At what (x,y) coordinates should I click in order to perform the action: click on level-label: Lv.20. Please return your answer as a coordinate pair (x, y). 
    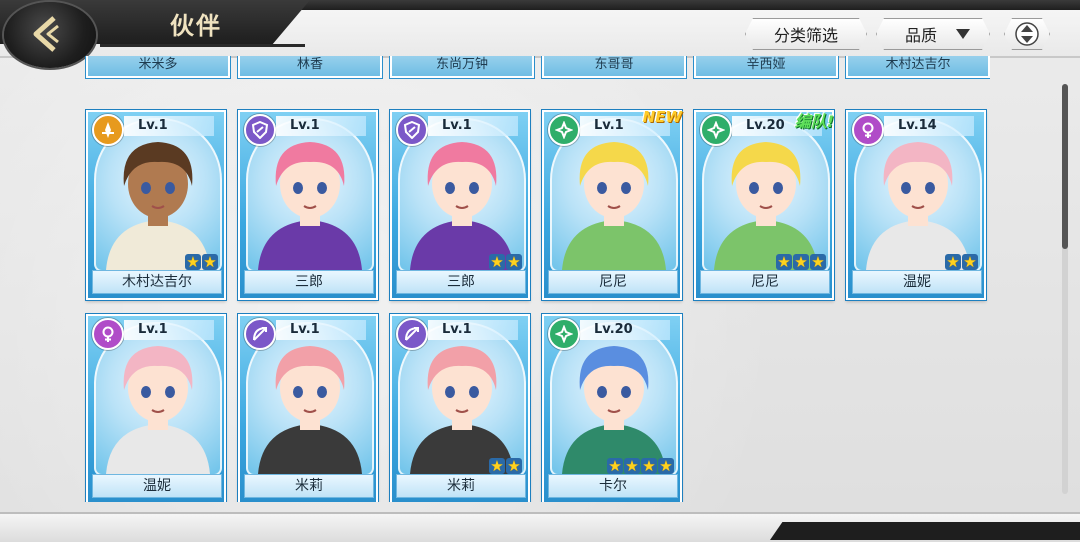
    Looking at the image, I should click on (625, 330).